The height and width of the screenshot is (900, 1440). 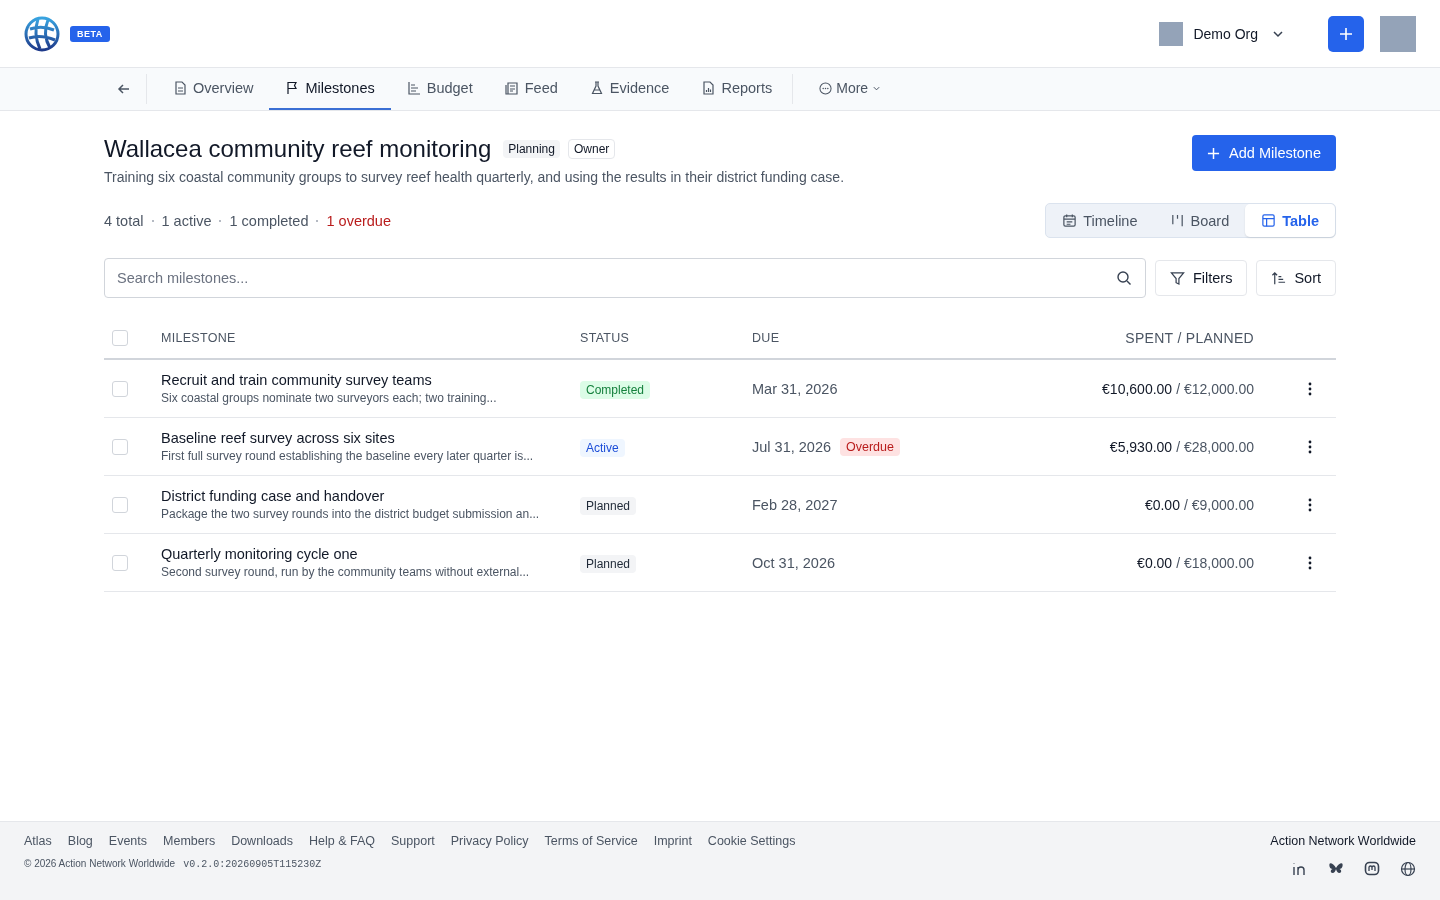 I want to click on nav-tab: Milestones, so click(x=330, y=89).